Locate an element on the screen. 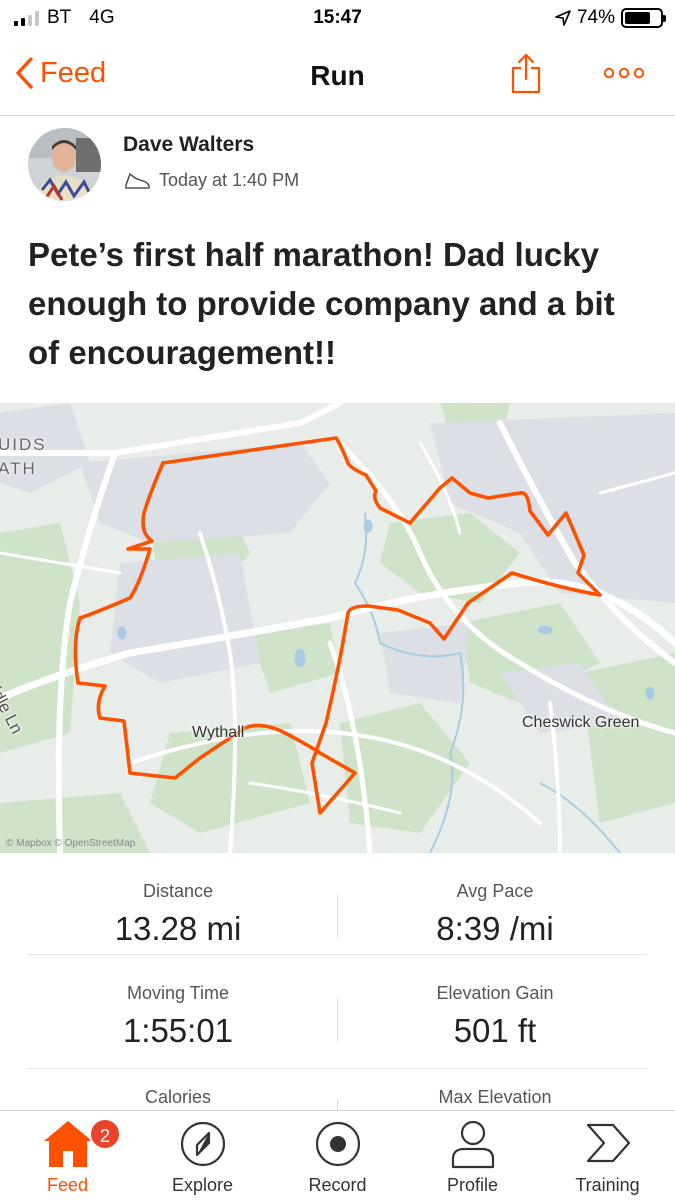 Image resolution: width=675 pixels, height=1200 pixels. stat-value: 8:39 /mi is located at coordinates (495, 928).